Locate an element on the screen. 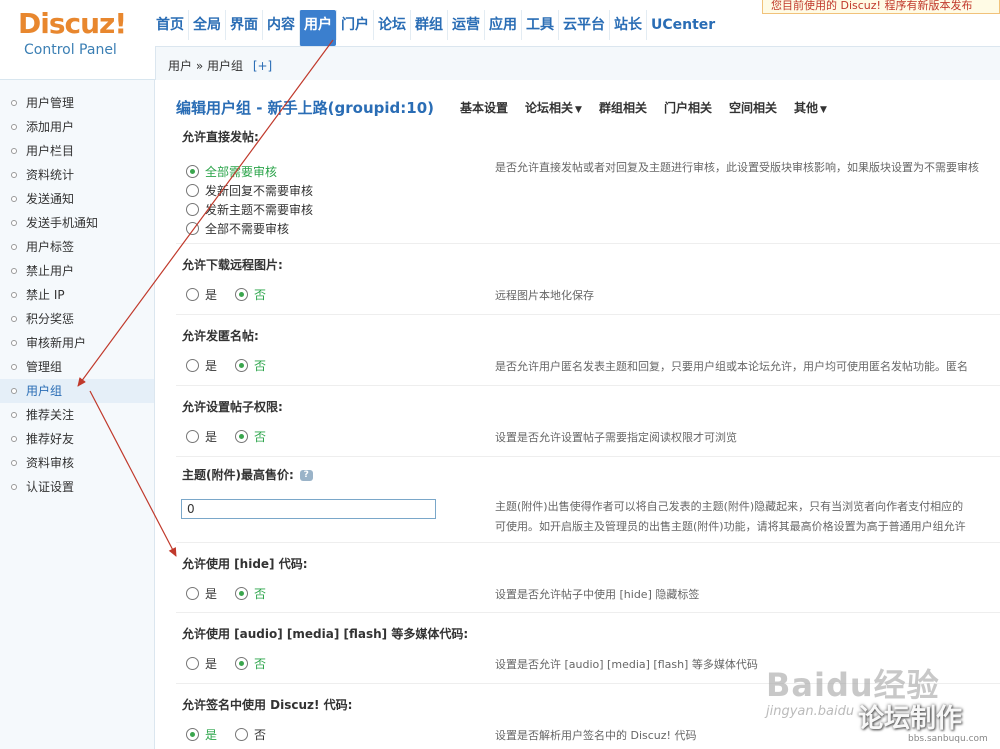 This screenshot has height=749, width=1000. nav-item-forum: 论坛 is located at coordinates (391, 25).